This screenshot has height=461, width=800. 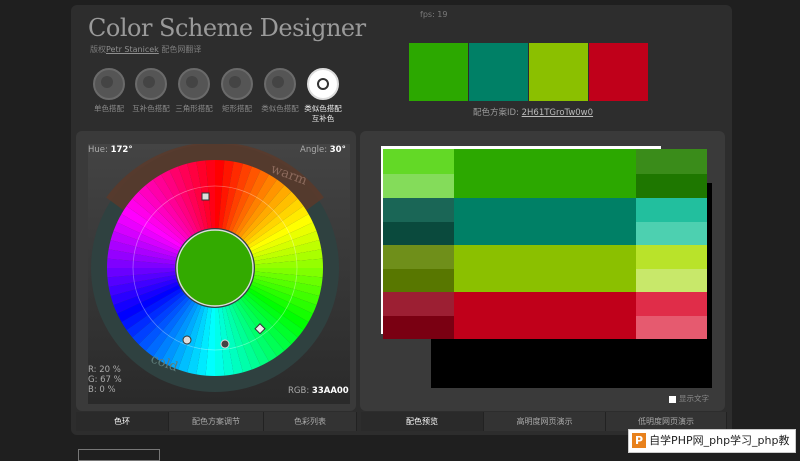 I want to click on fps-counter: fps: 19, so click(x=434, y=14).